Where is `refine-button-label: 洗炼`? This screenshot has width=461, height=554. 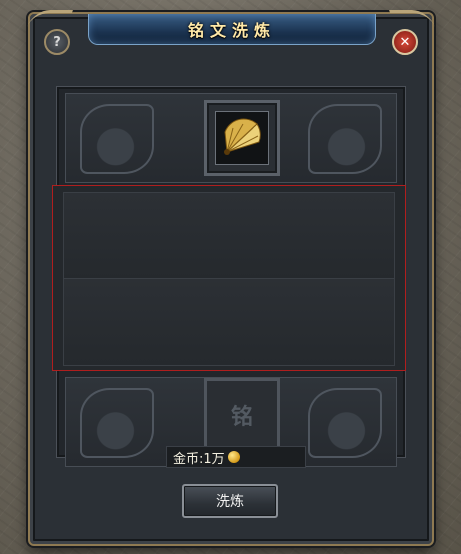
refine-button-label: 洗炼 is located at coordinates (230, 502).